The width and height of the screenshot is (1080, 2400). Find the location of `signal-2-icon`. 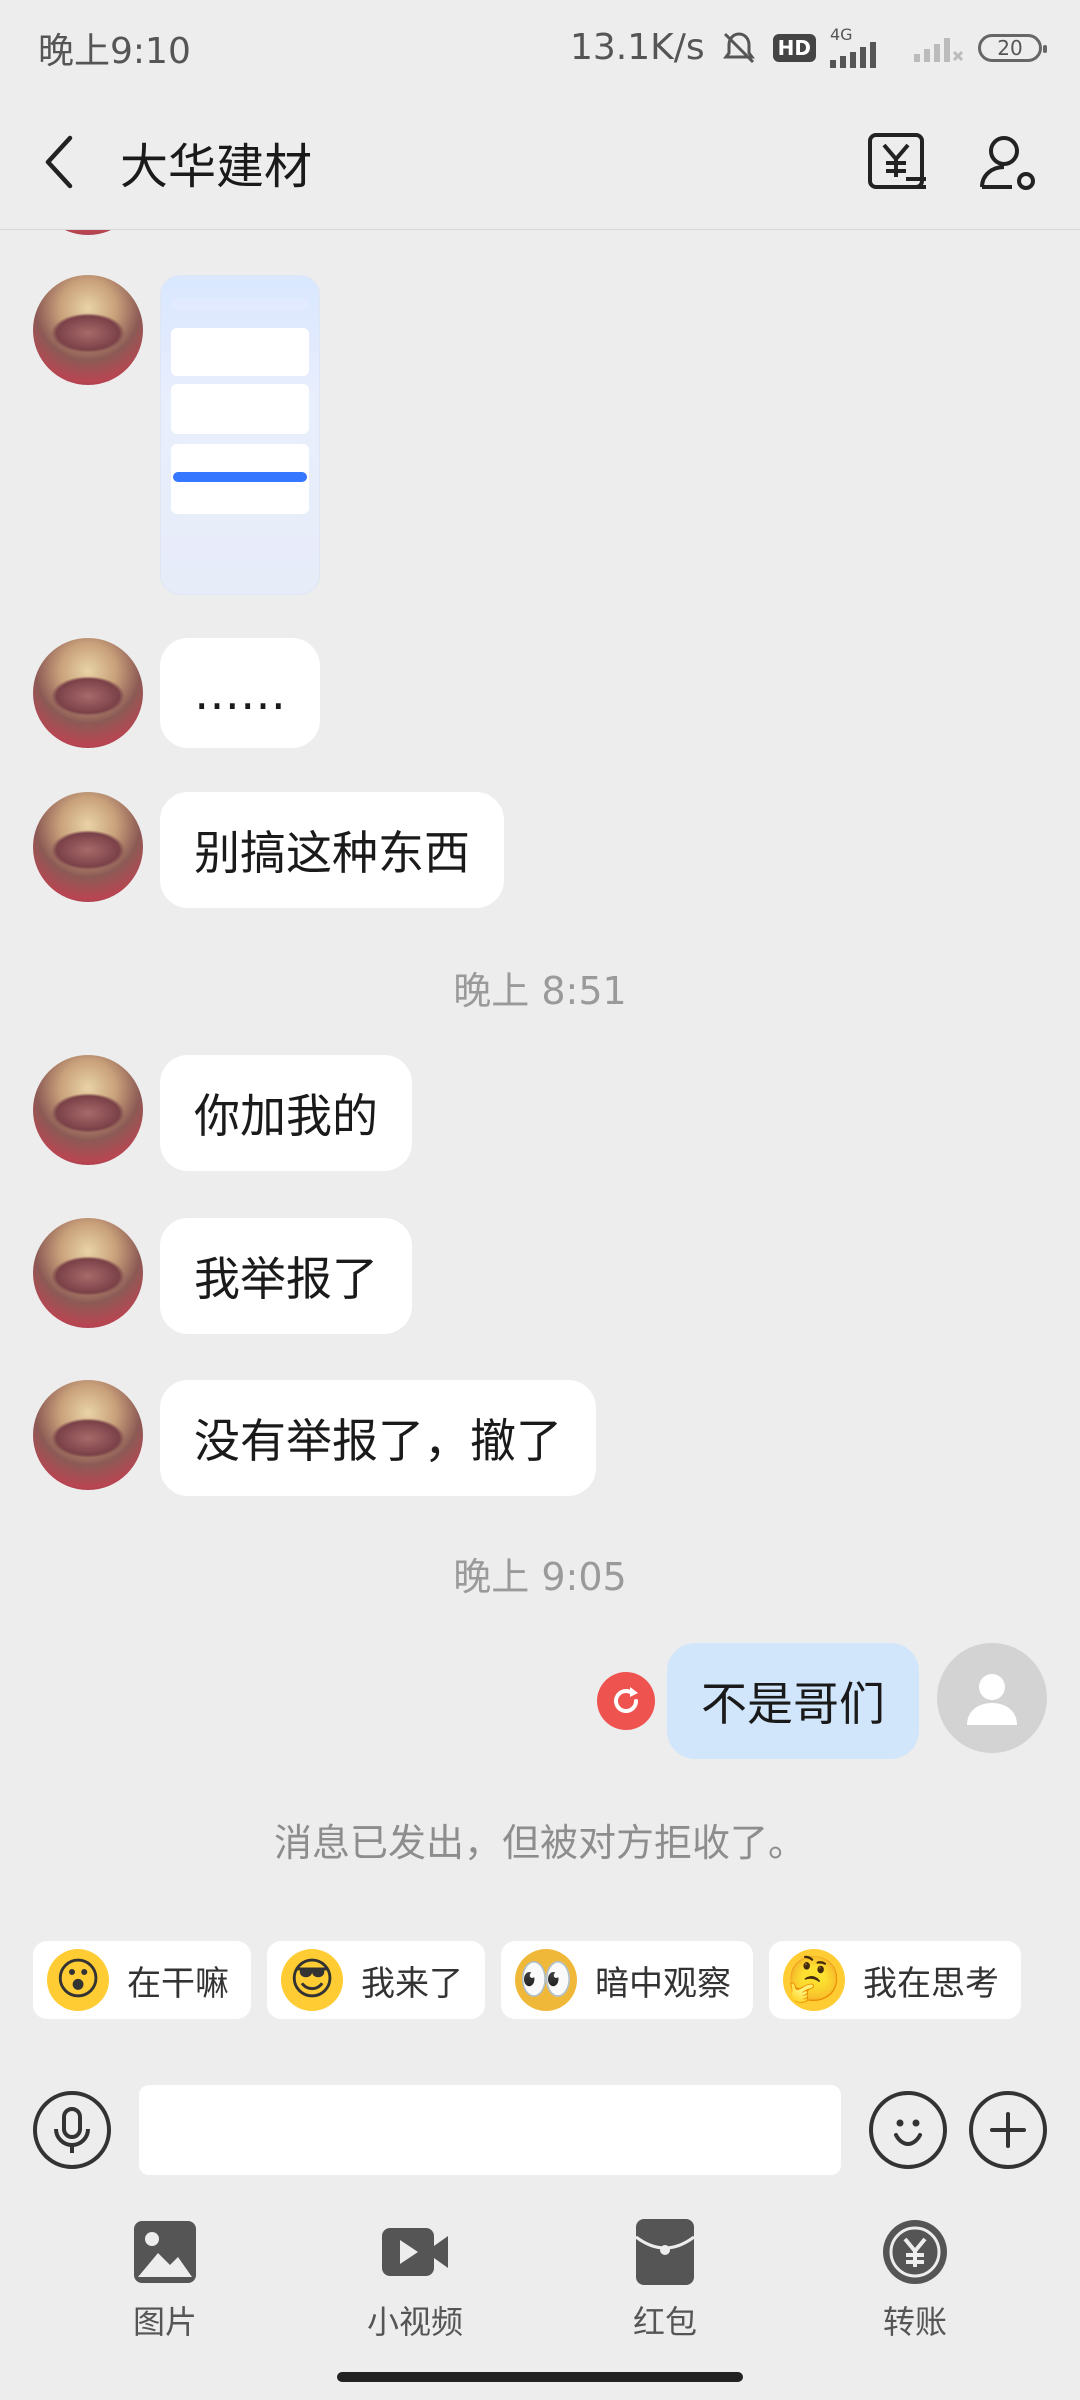

signal-2-icon is located at coordinates (939, 48).